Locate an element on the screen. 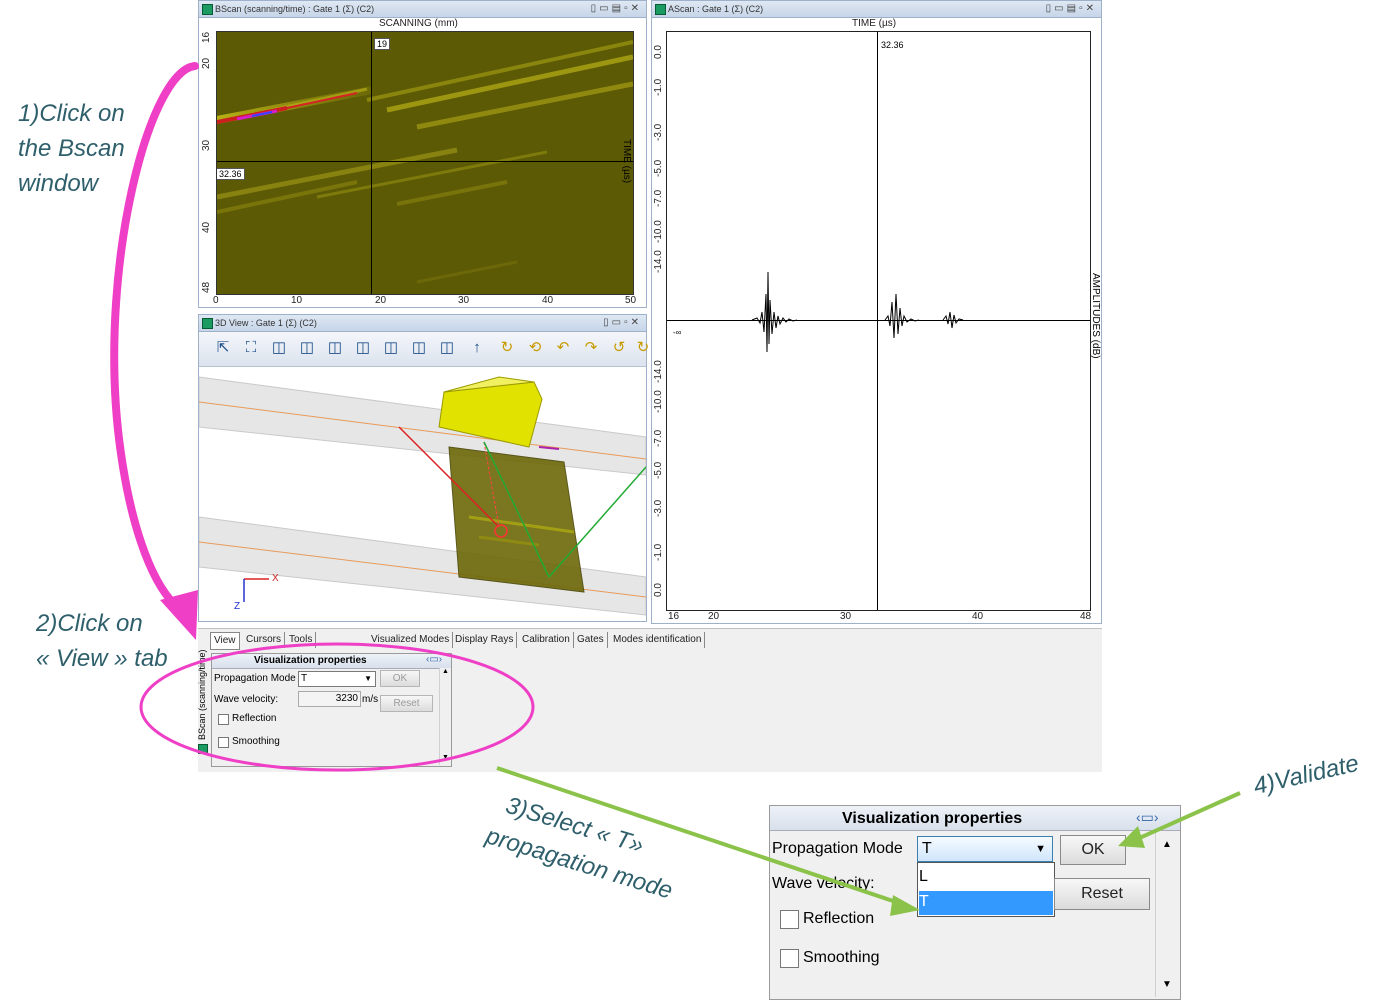 This screenshot has height=1000, width=1396. view3d-toolbar: ⇱ ⛶ ◫ ◫ ◫ ◫ ◫ ◫ ◫ ↑ ↻ ⟲ ↶ ↷ ↺ ↻ is located at coordinates (424, 349).